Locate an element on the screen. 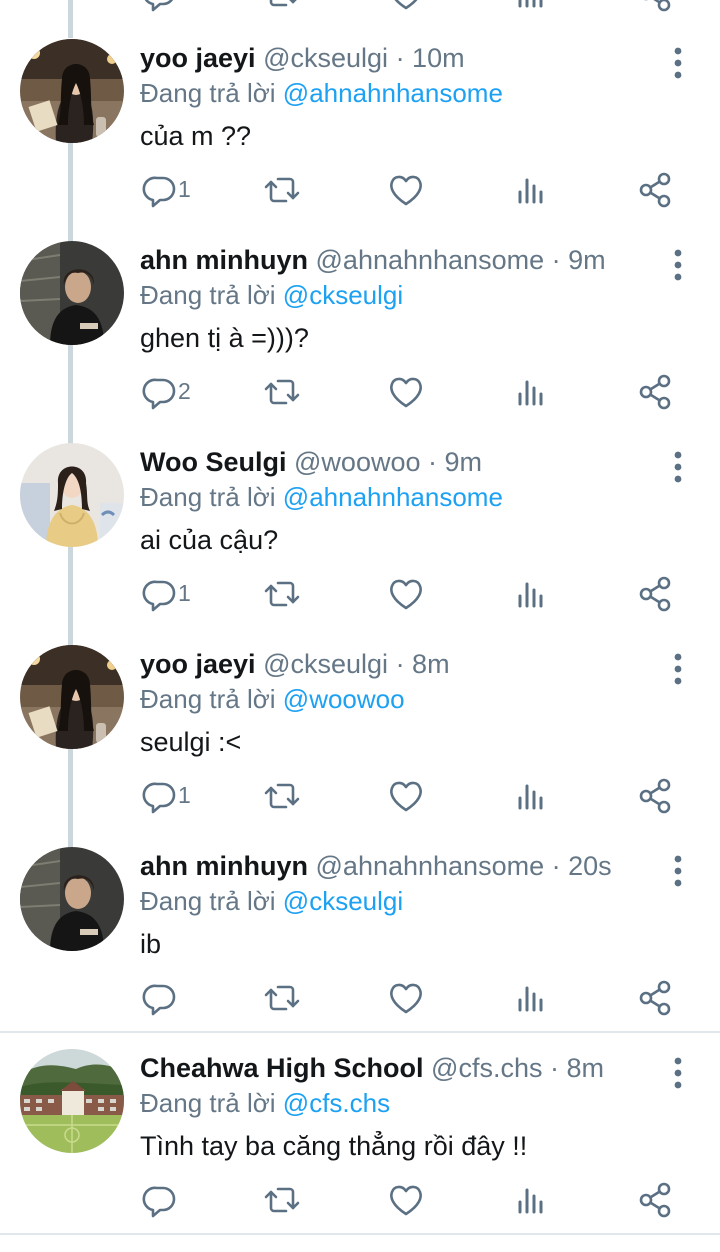  previous-tweet-actions is located at coordinates (360, 7).